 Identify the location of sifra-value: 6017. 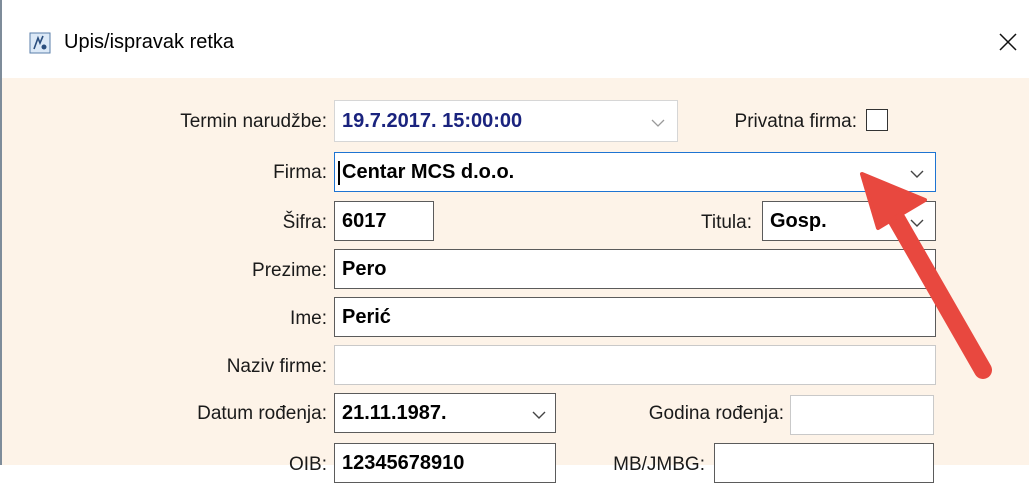
(364, 221).